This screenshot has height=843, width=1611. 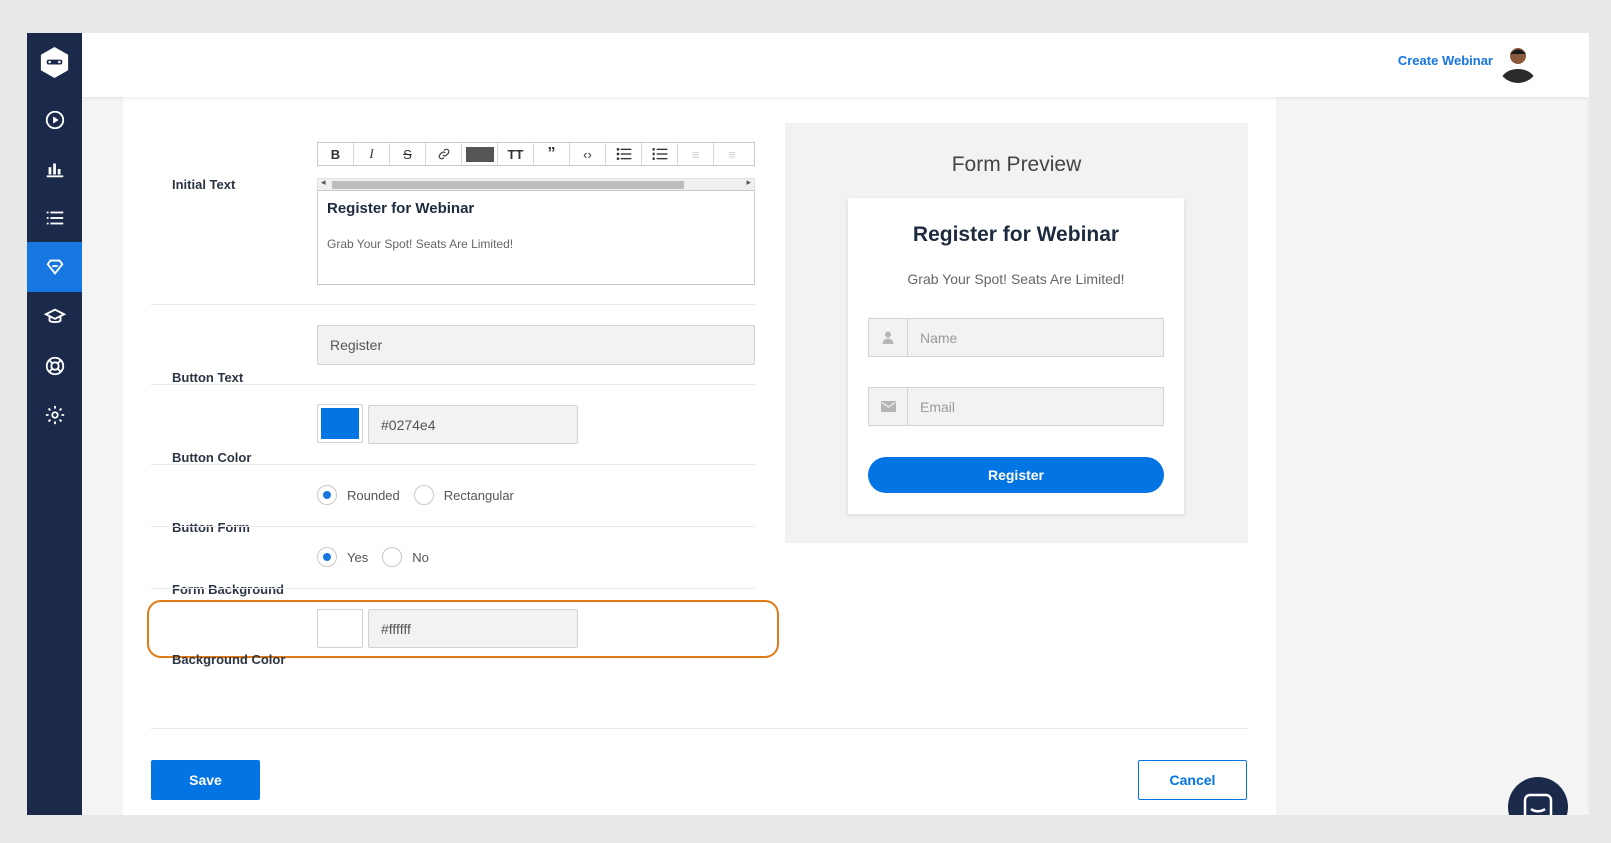 What do you see at coordinates (473, 424) in the screenshot?
I see `button-color-input: #0274e4` at bounding box center [473, 424].